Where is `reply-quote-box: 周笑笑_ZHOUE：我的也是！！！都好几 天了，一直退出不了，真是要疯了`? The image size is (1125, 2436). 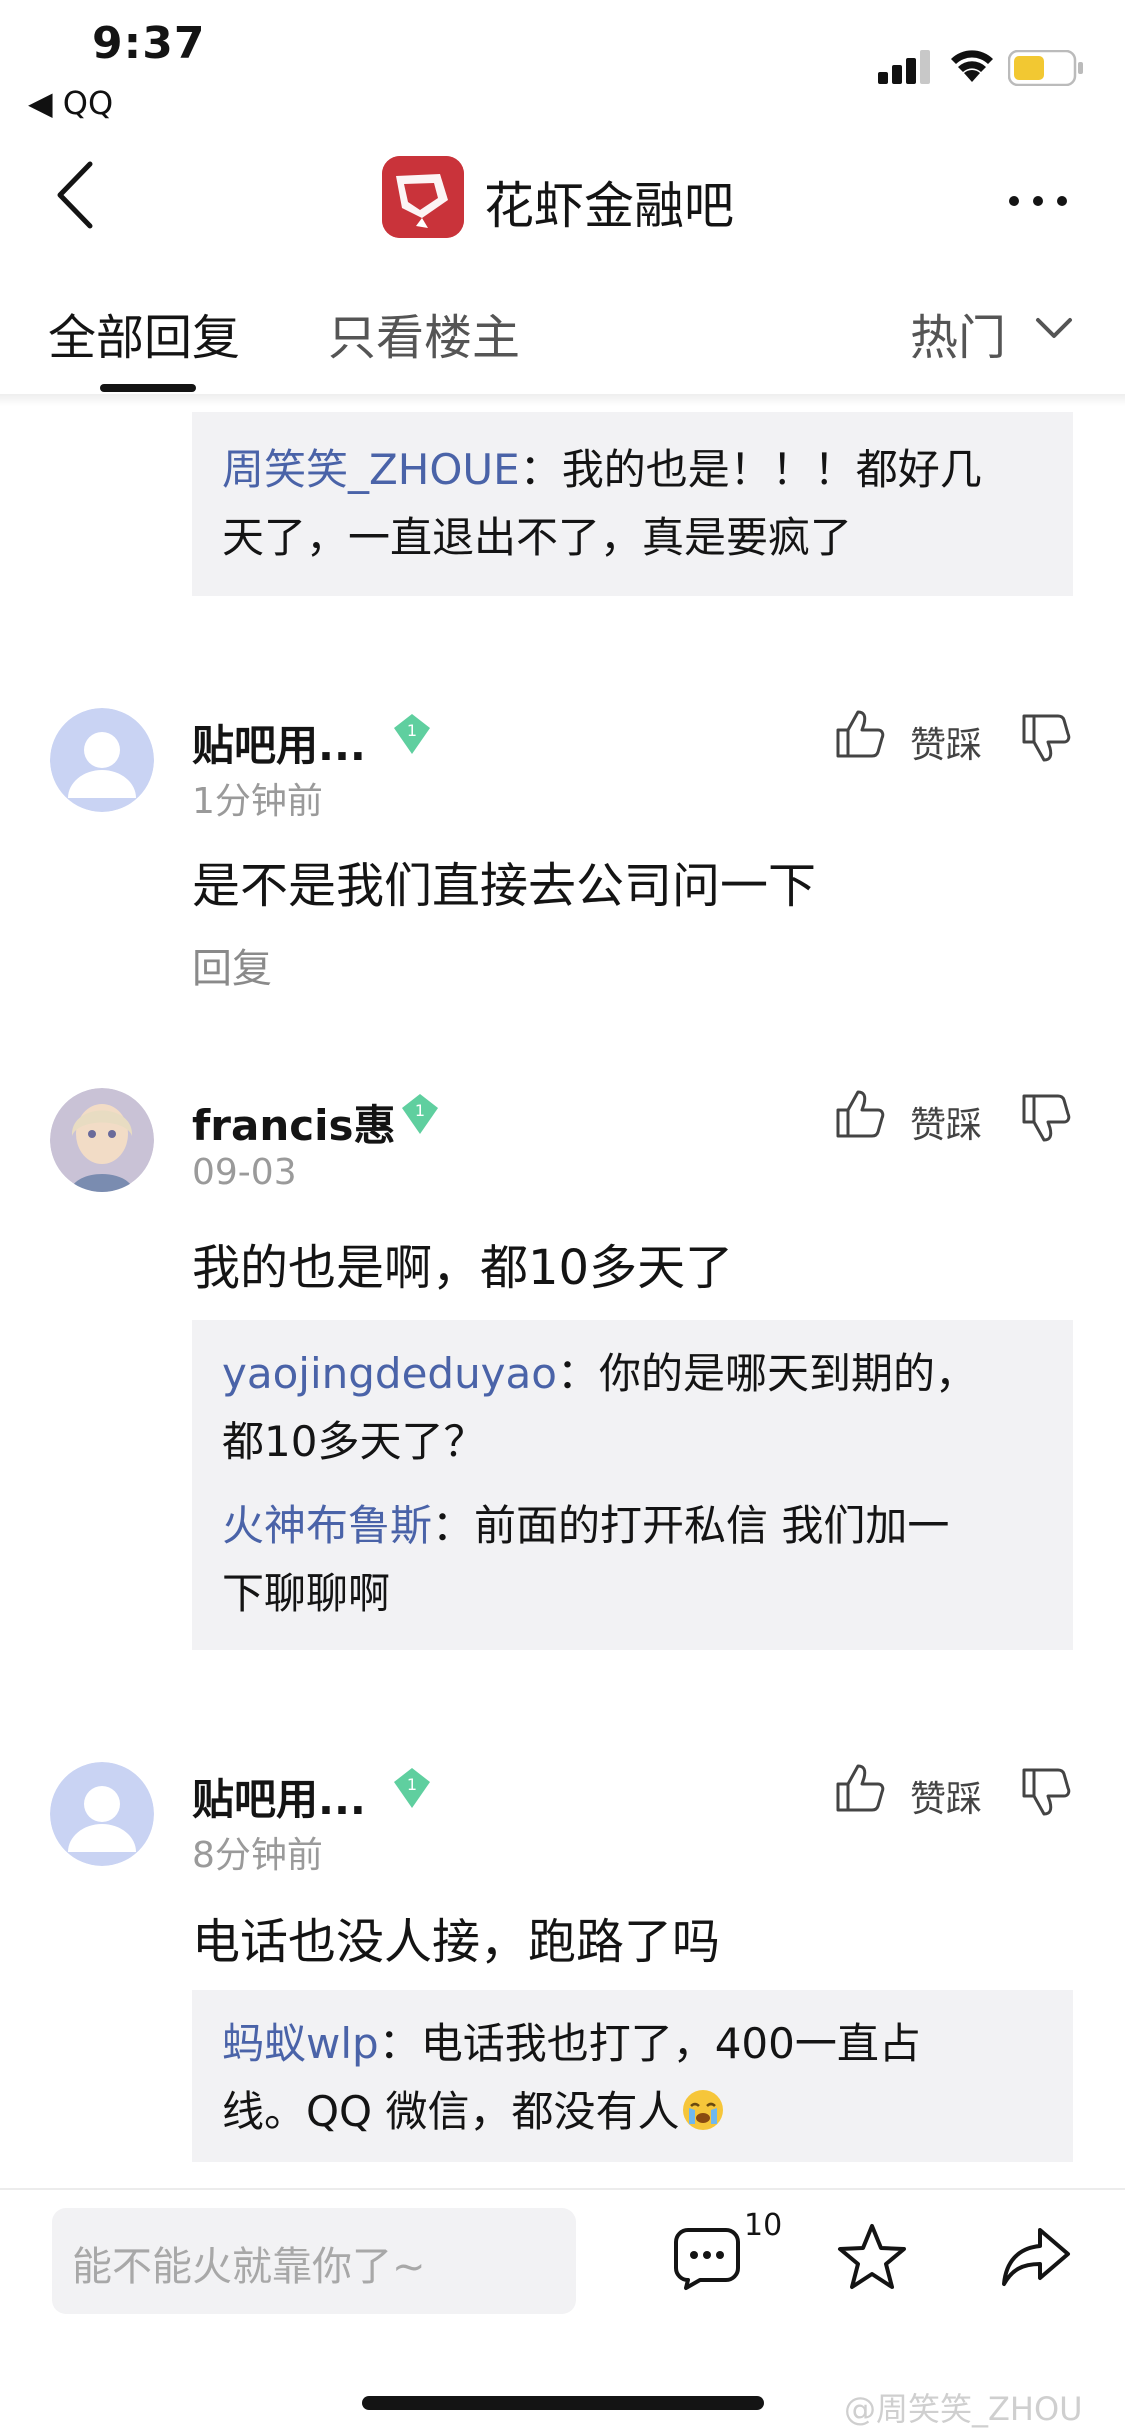 reply-quote-box: 周笑笑_ZHOUE：我的也是！！！都好几 天了，一直退出不了，真是要疯了 is located at coordinates (632, 504).